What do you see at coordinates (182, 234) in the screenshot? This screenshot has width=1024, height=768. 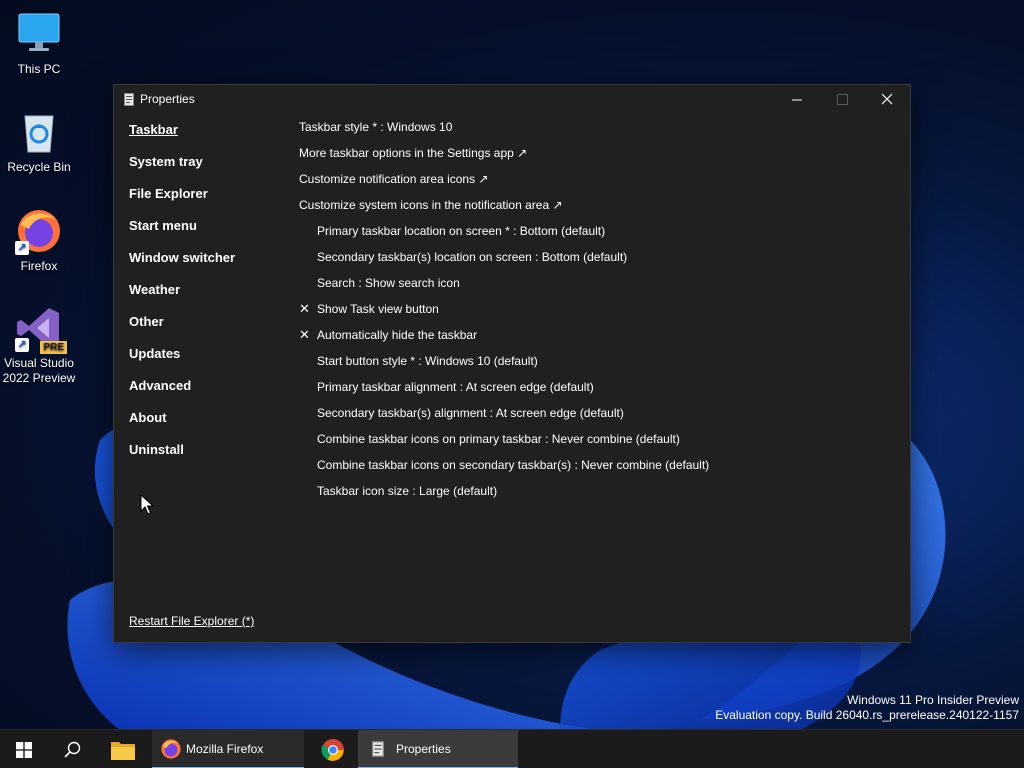 I see `sidebar-item-start-menu: Start menu` at bounding box center [182, 234].